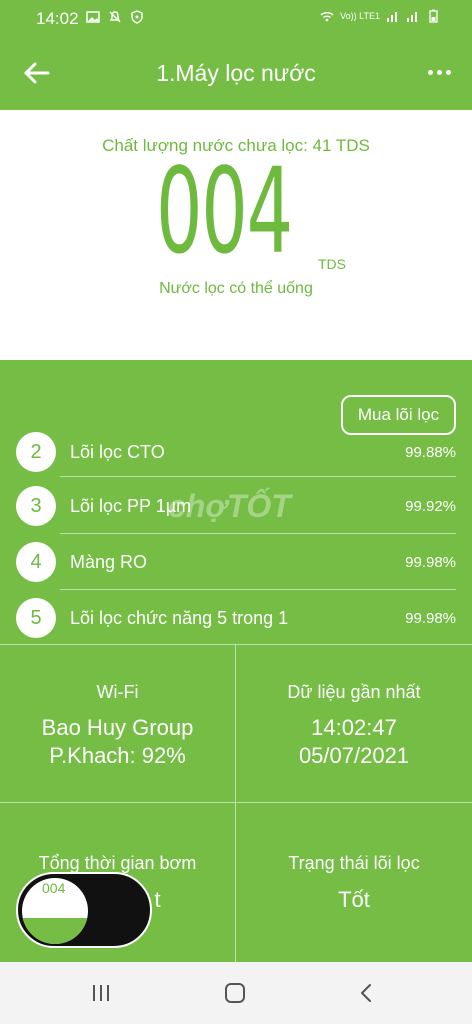 The width and height of the screenshot is (472, 1024). Describe the element at coordinates (137, 17) in the screenshot. I see `shield-icon` at that location.